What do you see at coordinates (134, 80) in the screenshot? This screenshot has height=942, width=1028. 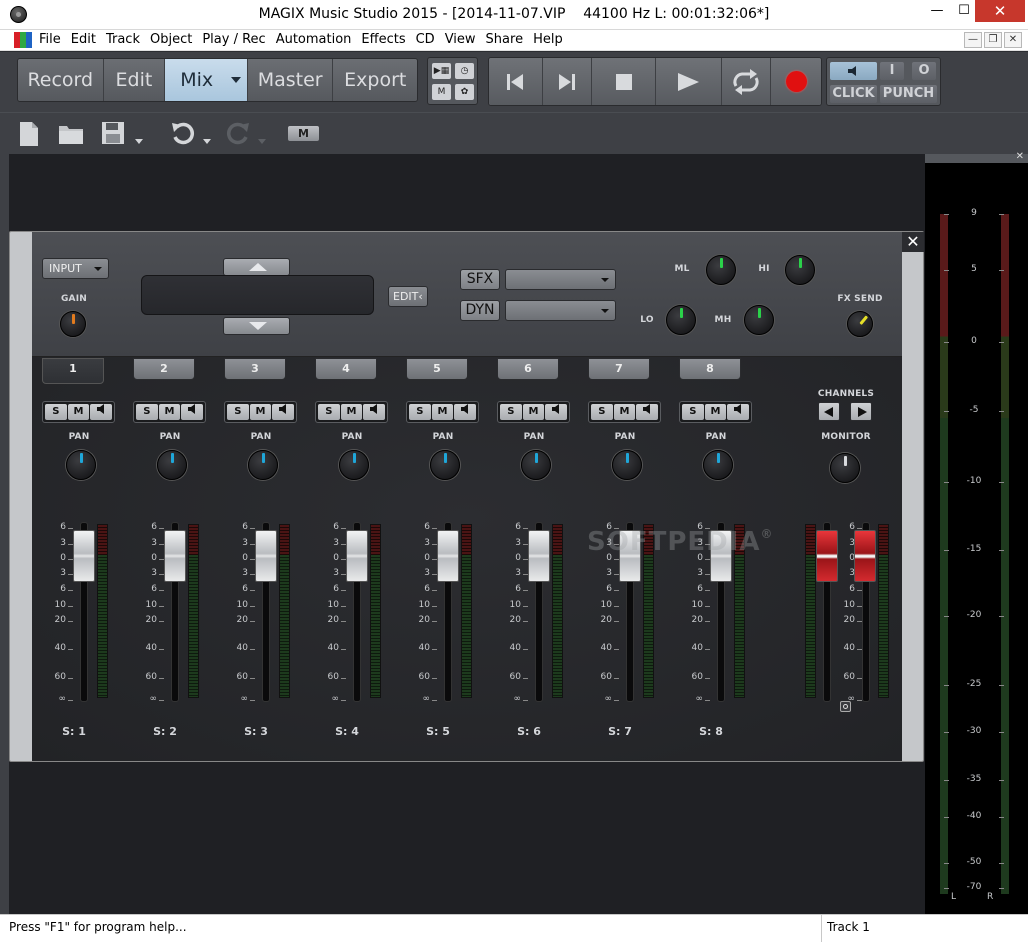 I see `tab-edit: Edit` at bounding box center [134, 80].